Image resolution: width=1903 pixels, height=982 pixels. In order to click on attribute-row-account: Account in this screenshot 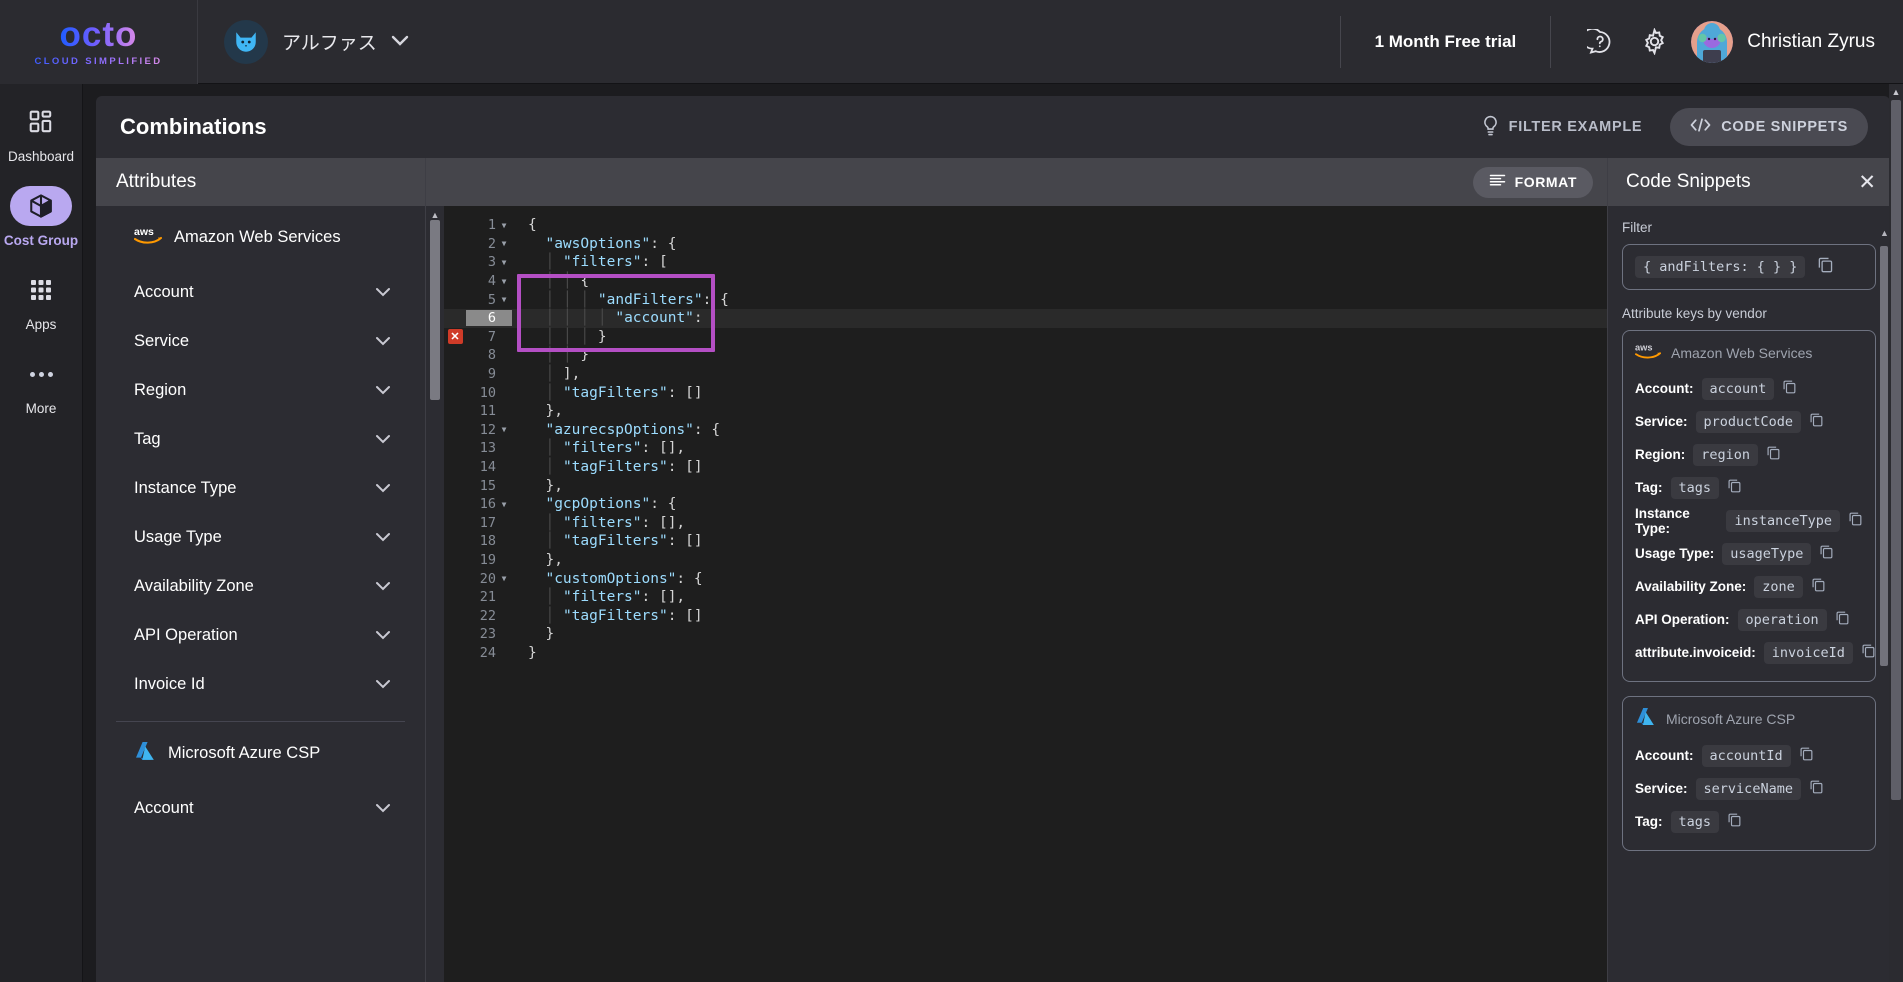, I will do `click(260, 292)`.